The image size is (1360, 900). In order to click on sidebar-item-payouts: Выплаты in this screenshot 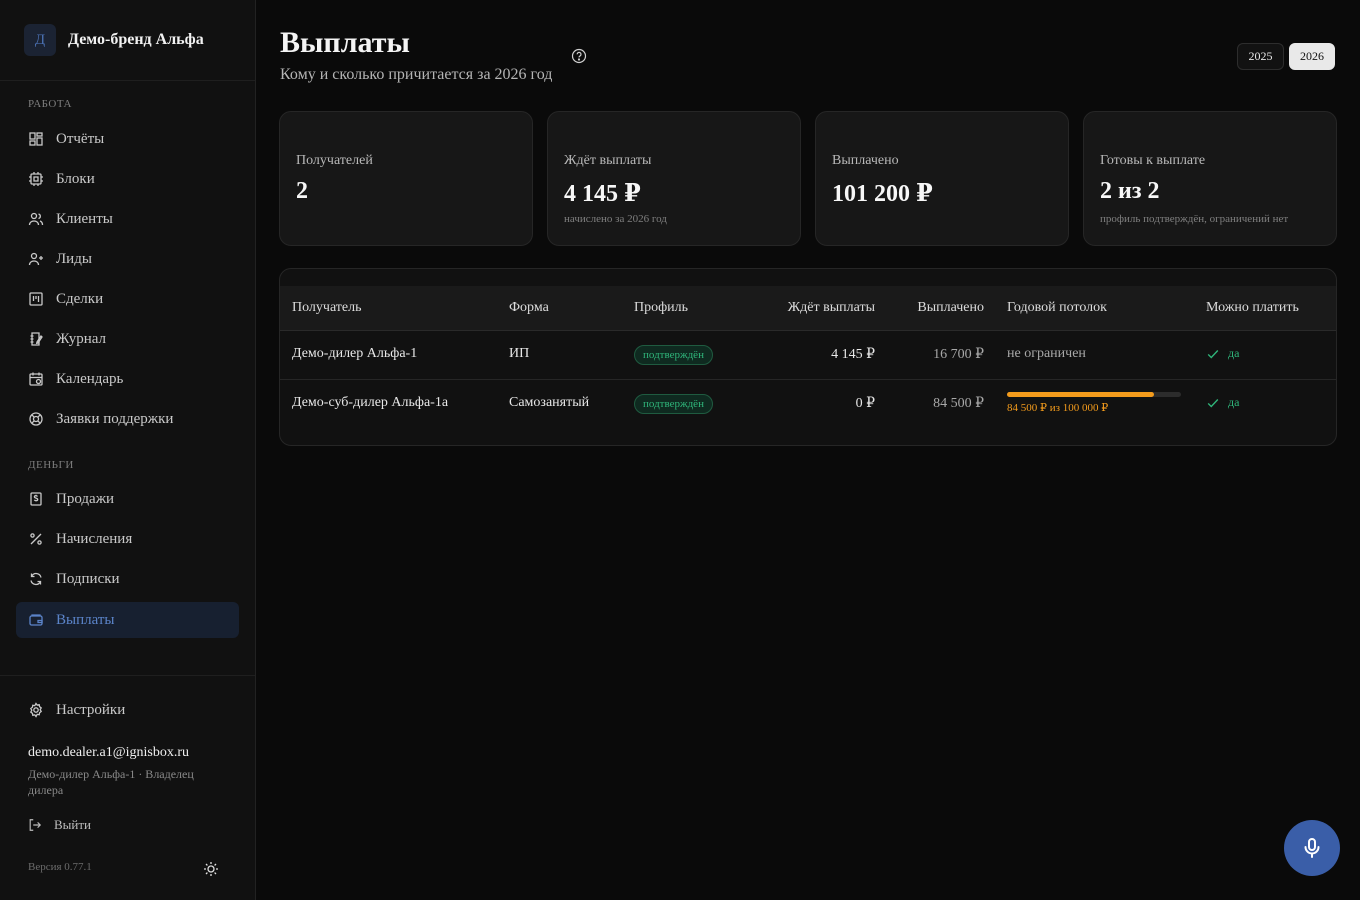, I will do `click(127, 620)`.